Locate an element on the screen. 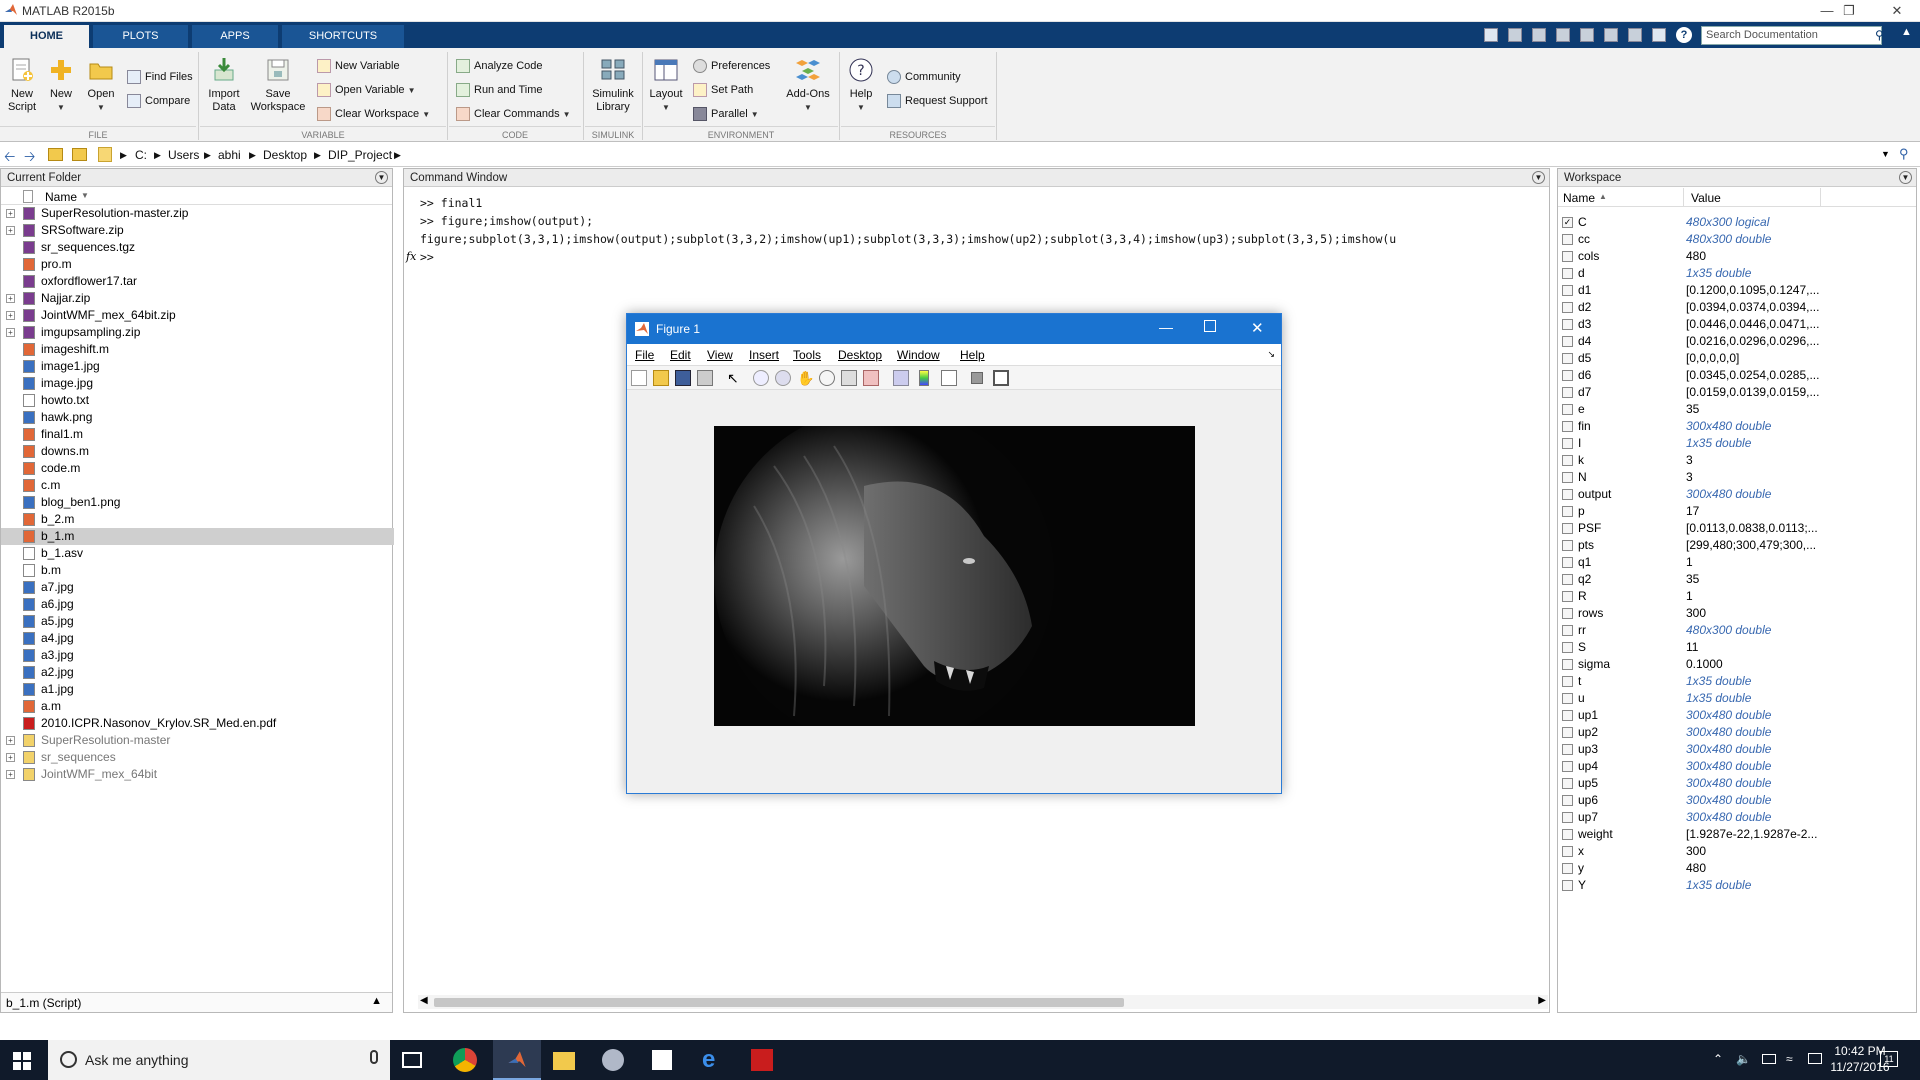 The image size is (1920, 1080). workspace-row: y 480 is located at coordinates (1738, 868).